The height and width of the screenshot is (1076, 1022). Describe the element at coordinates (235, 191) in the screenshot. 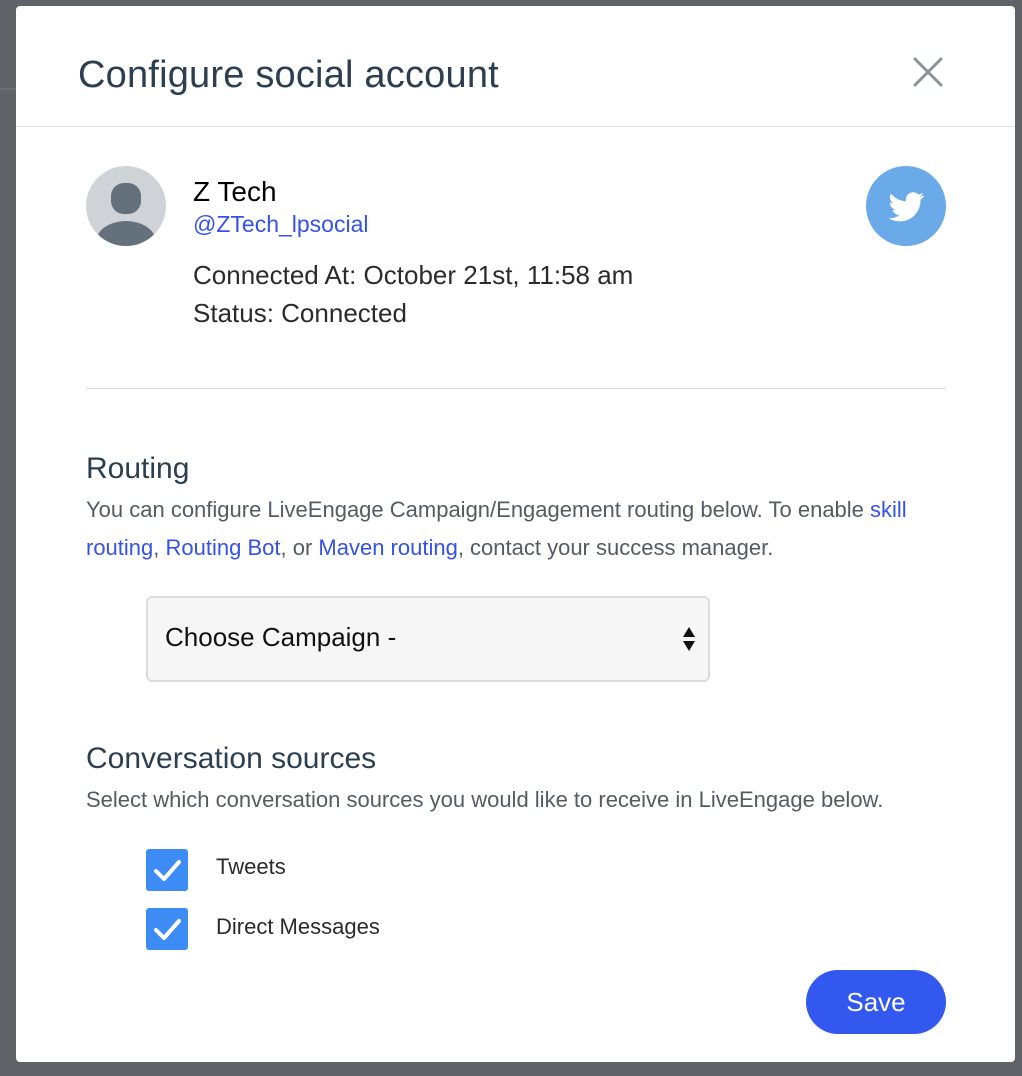

I see `account-name: Z Tech` at that location.